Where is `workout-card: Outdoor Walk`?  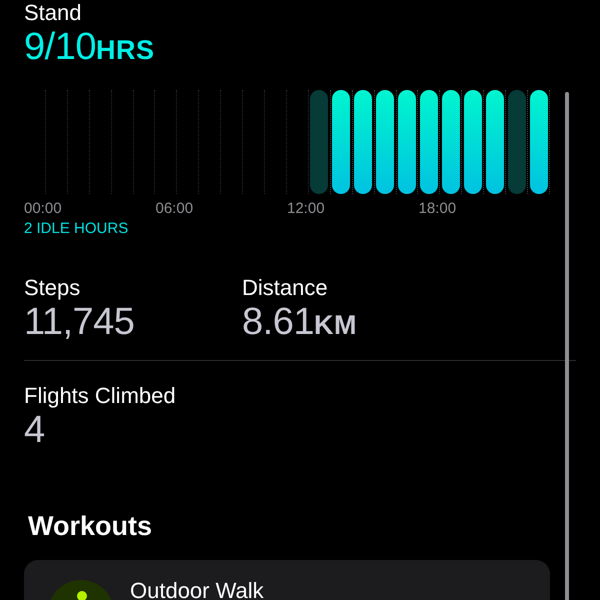 workout-card: Outdoor Walk is located at coordinates (287, 580).